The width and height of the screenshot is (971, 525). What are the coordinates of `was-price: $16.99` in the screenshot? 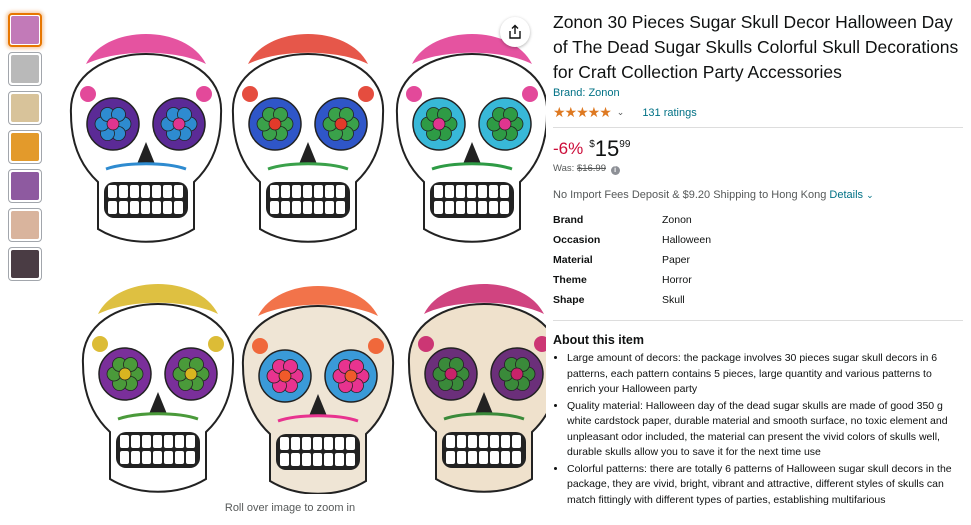 It's located at (591, 168).